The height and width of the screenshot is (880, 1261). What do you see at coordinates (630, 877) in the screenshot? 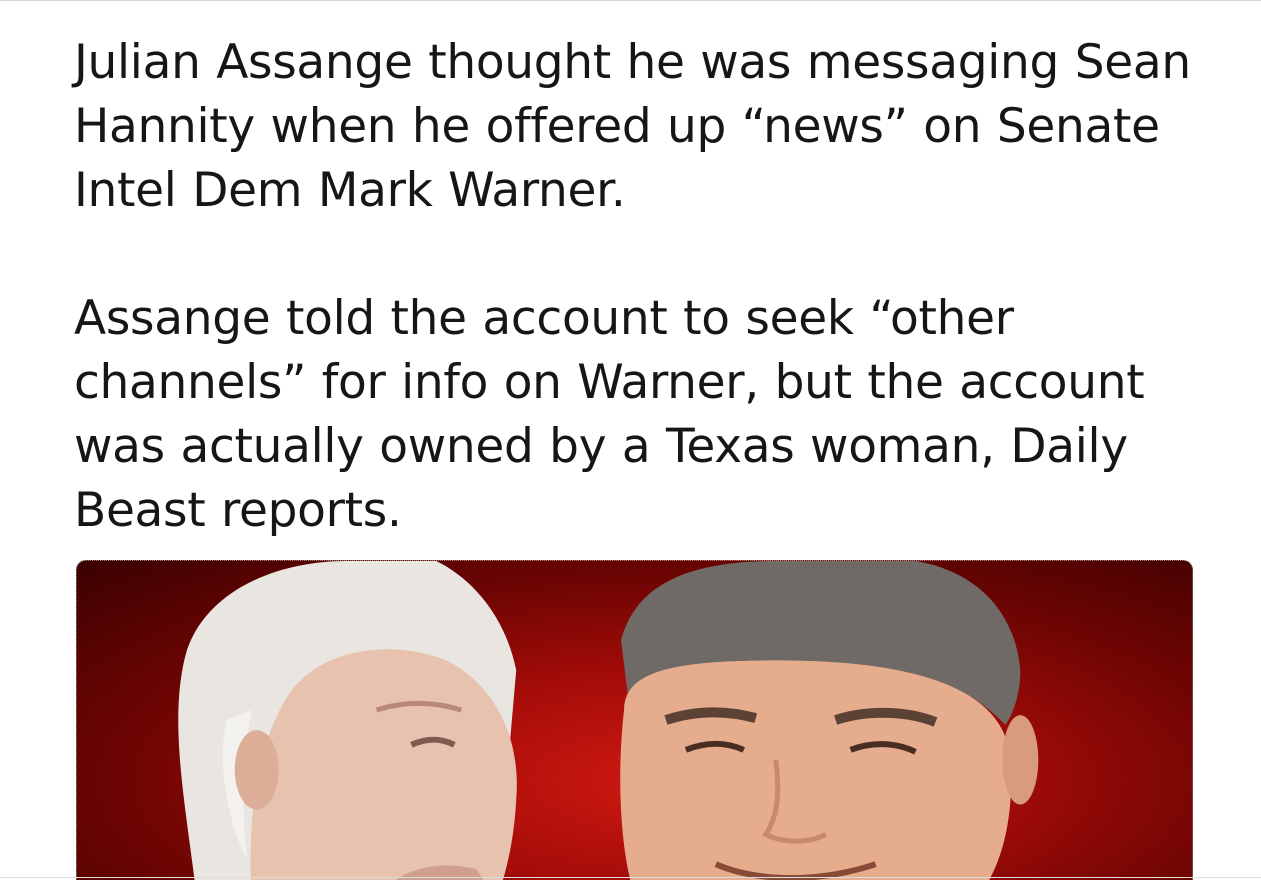
I see `divider` at bounding box center [630, 877].